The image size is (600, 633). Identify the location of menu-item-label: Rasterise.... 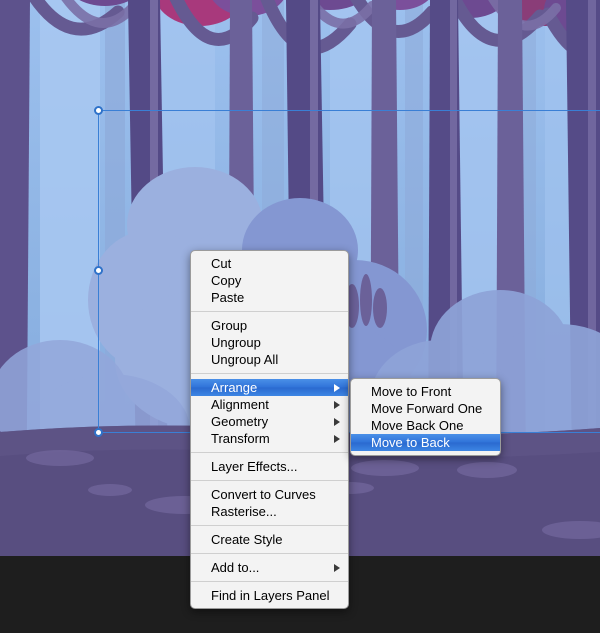
(244, 511).